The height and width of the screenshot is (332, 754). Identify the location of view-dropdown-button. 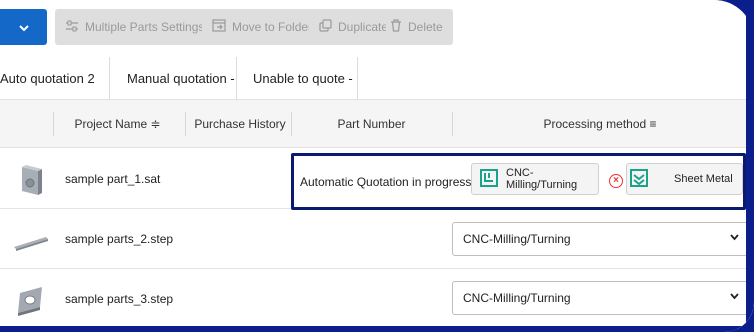
(23, 27).